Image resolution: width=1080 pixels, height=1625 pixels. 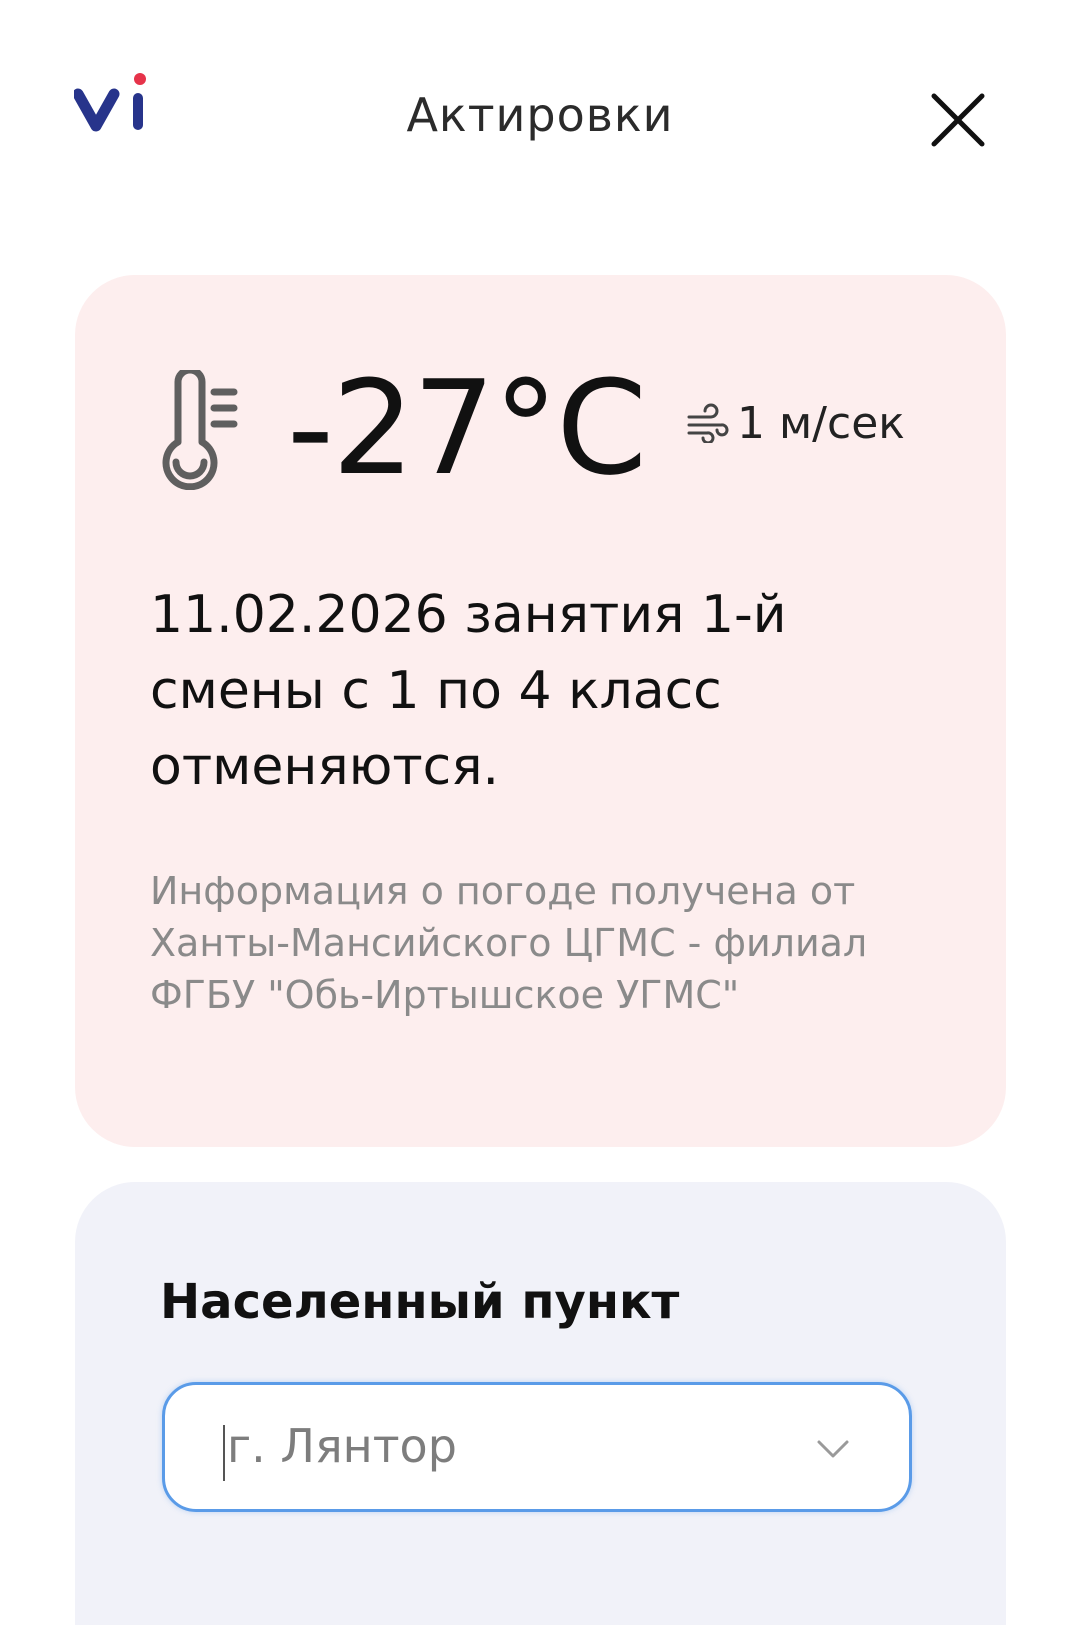 I want to click on chevron-down-icon, so click(x=833, y=1449).